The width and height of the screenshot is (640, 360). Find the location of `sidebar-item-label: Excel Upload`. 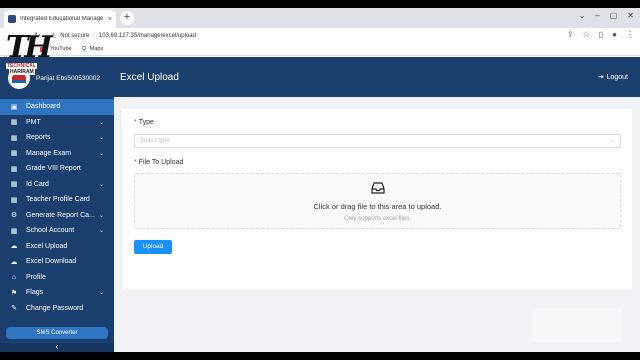

sidebar-item-label: Excel Upload is located at coordinates (47, 246).